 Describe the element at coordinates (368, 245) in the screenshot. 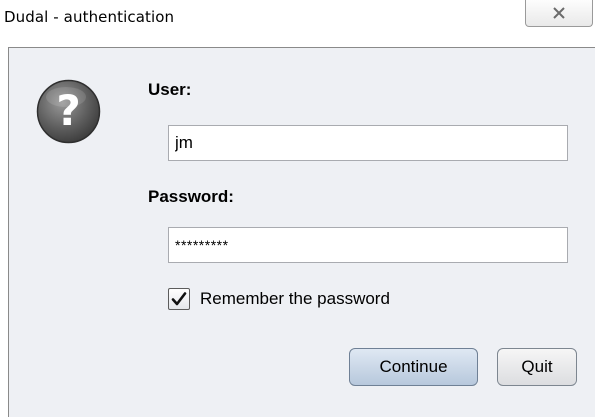

I see `password-input` at that location.